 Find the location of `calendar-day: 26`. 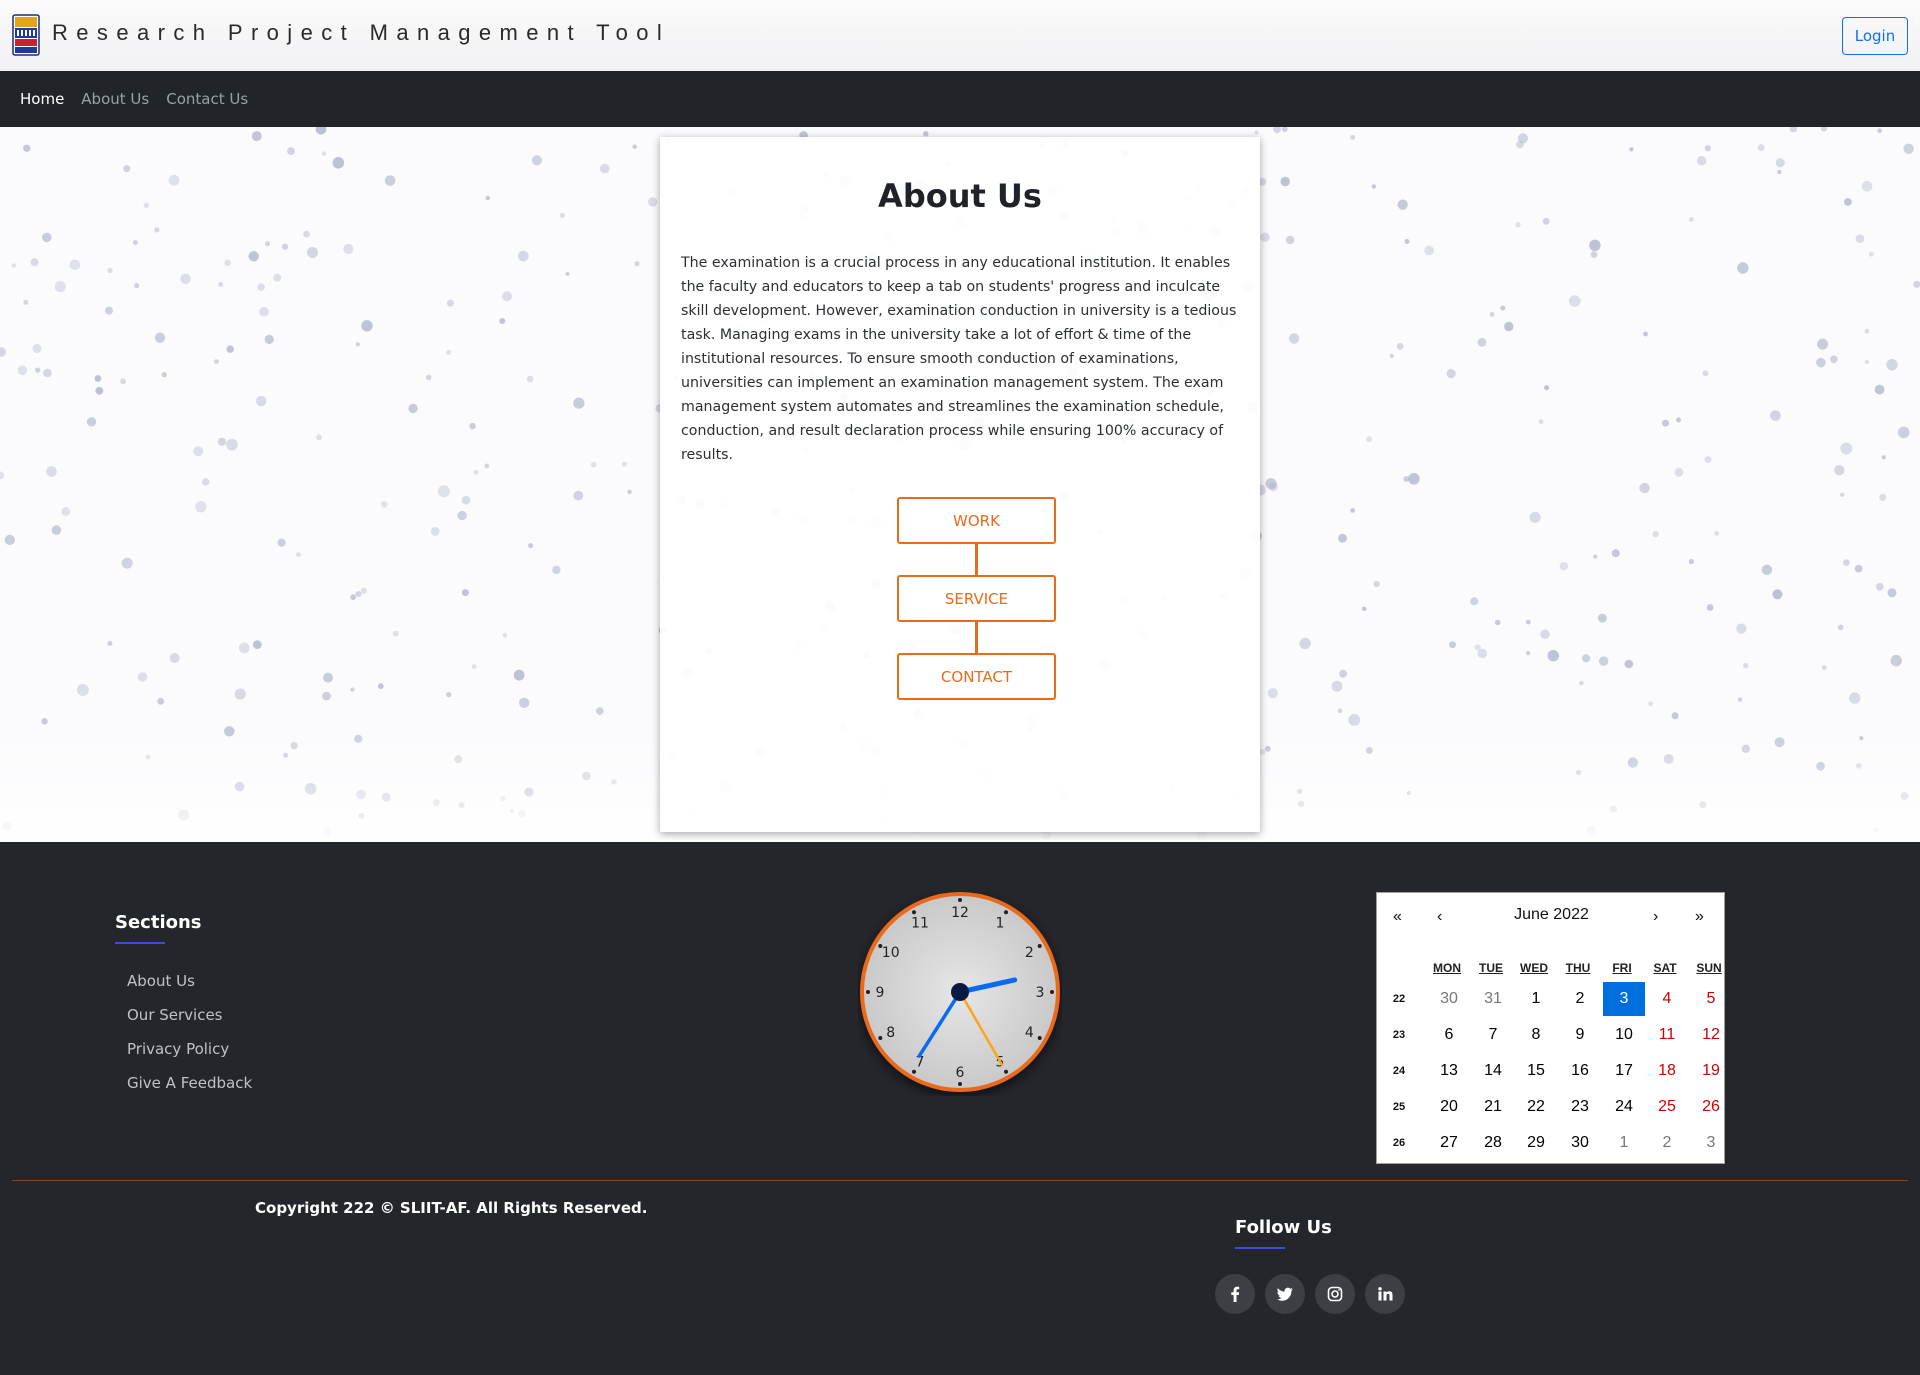

calendar-day: 26 is located at coordinates (1711, 1107).